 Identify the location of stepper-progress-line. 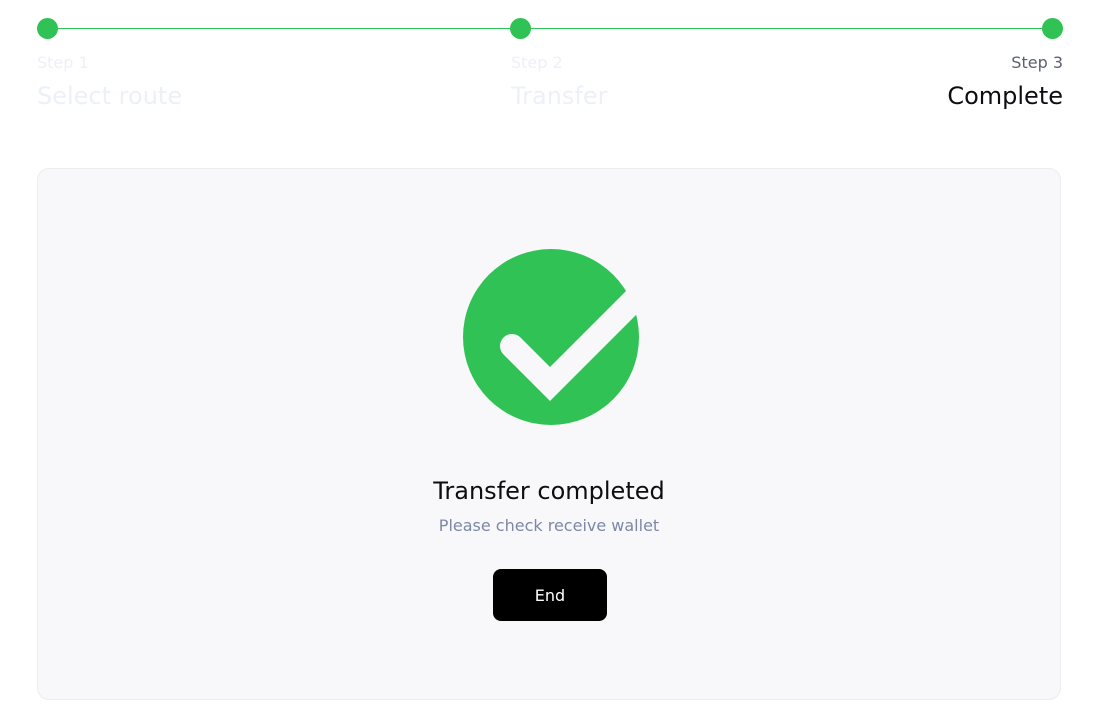
(550, 28).